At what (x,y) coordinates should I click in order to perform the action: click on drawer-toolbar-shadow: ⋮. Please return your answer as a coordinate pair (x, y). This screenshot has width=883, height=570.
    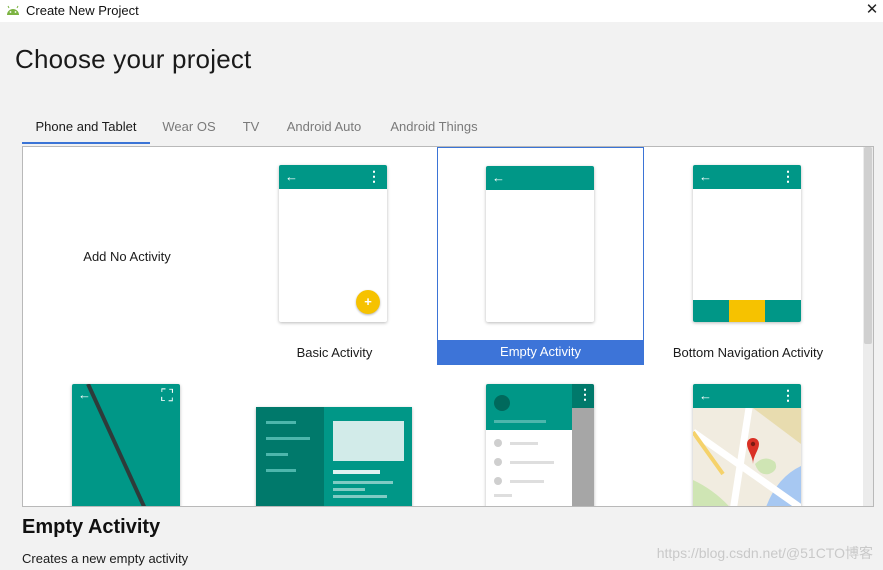
    Looking at the image, I should click on (583, 396).